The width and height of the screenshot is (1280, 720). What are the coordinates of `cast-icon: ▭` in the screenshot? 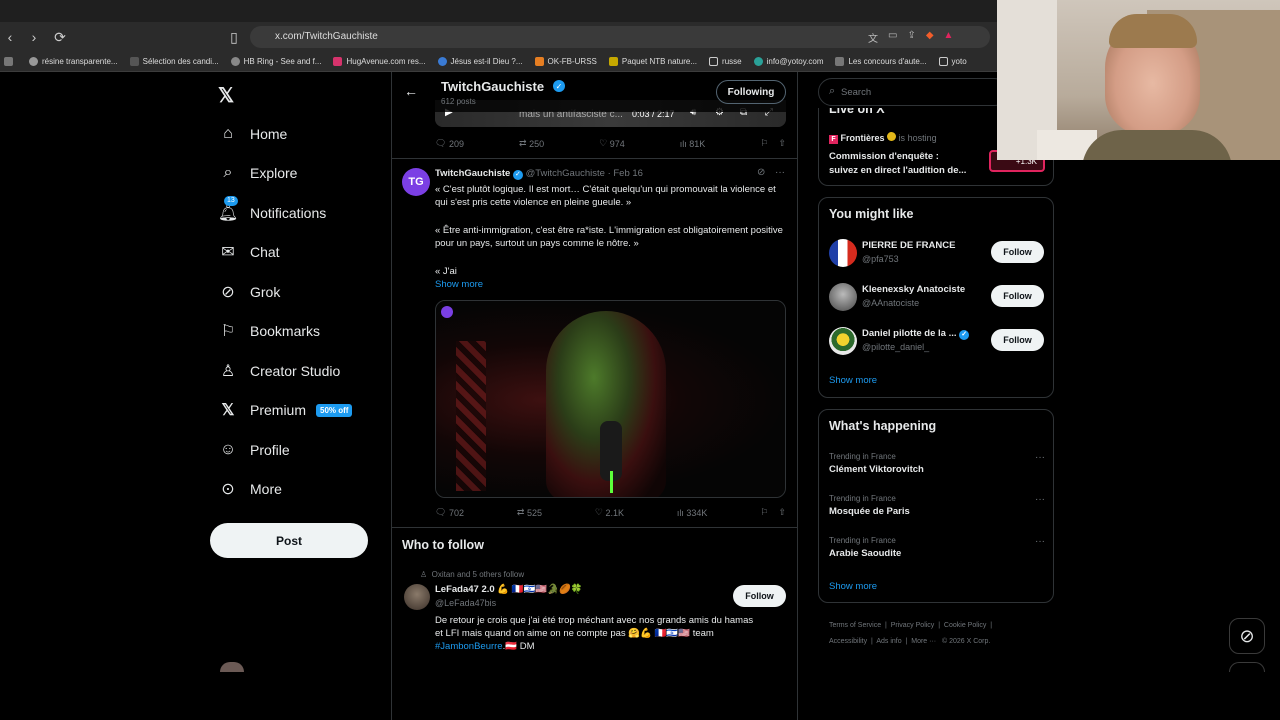 It's located at (892, 37).